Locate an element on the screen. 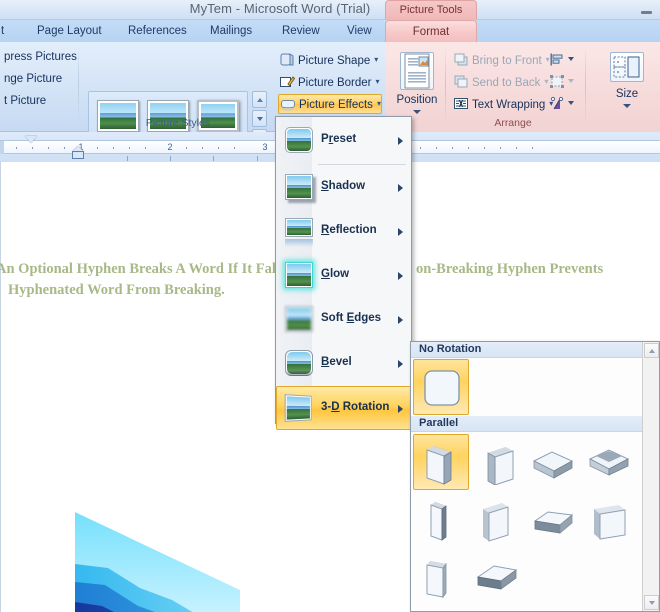  gallery-section-no-rotation is located at coordinates (527, 387).